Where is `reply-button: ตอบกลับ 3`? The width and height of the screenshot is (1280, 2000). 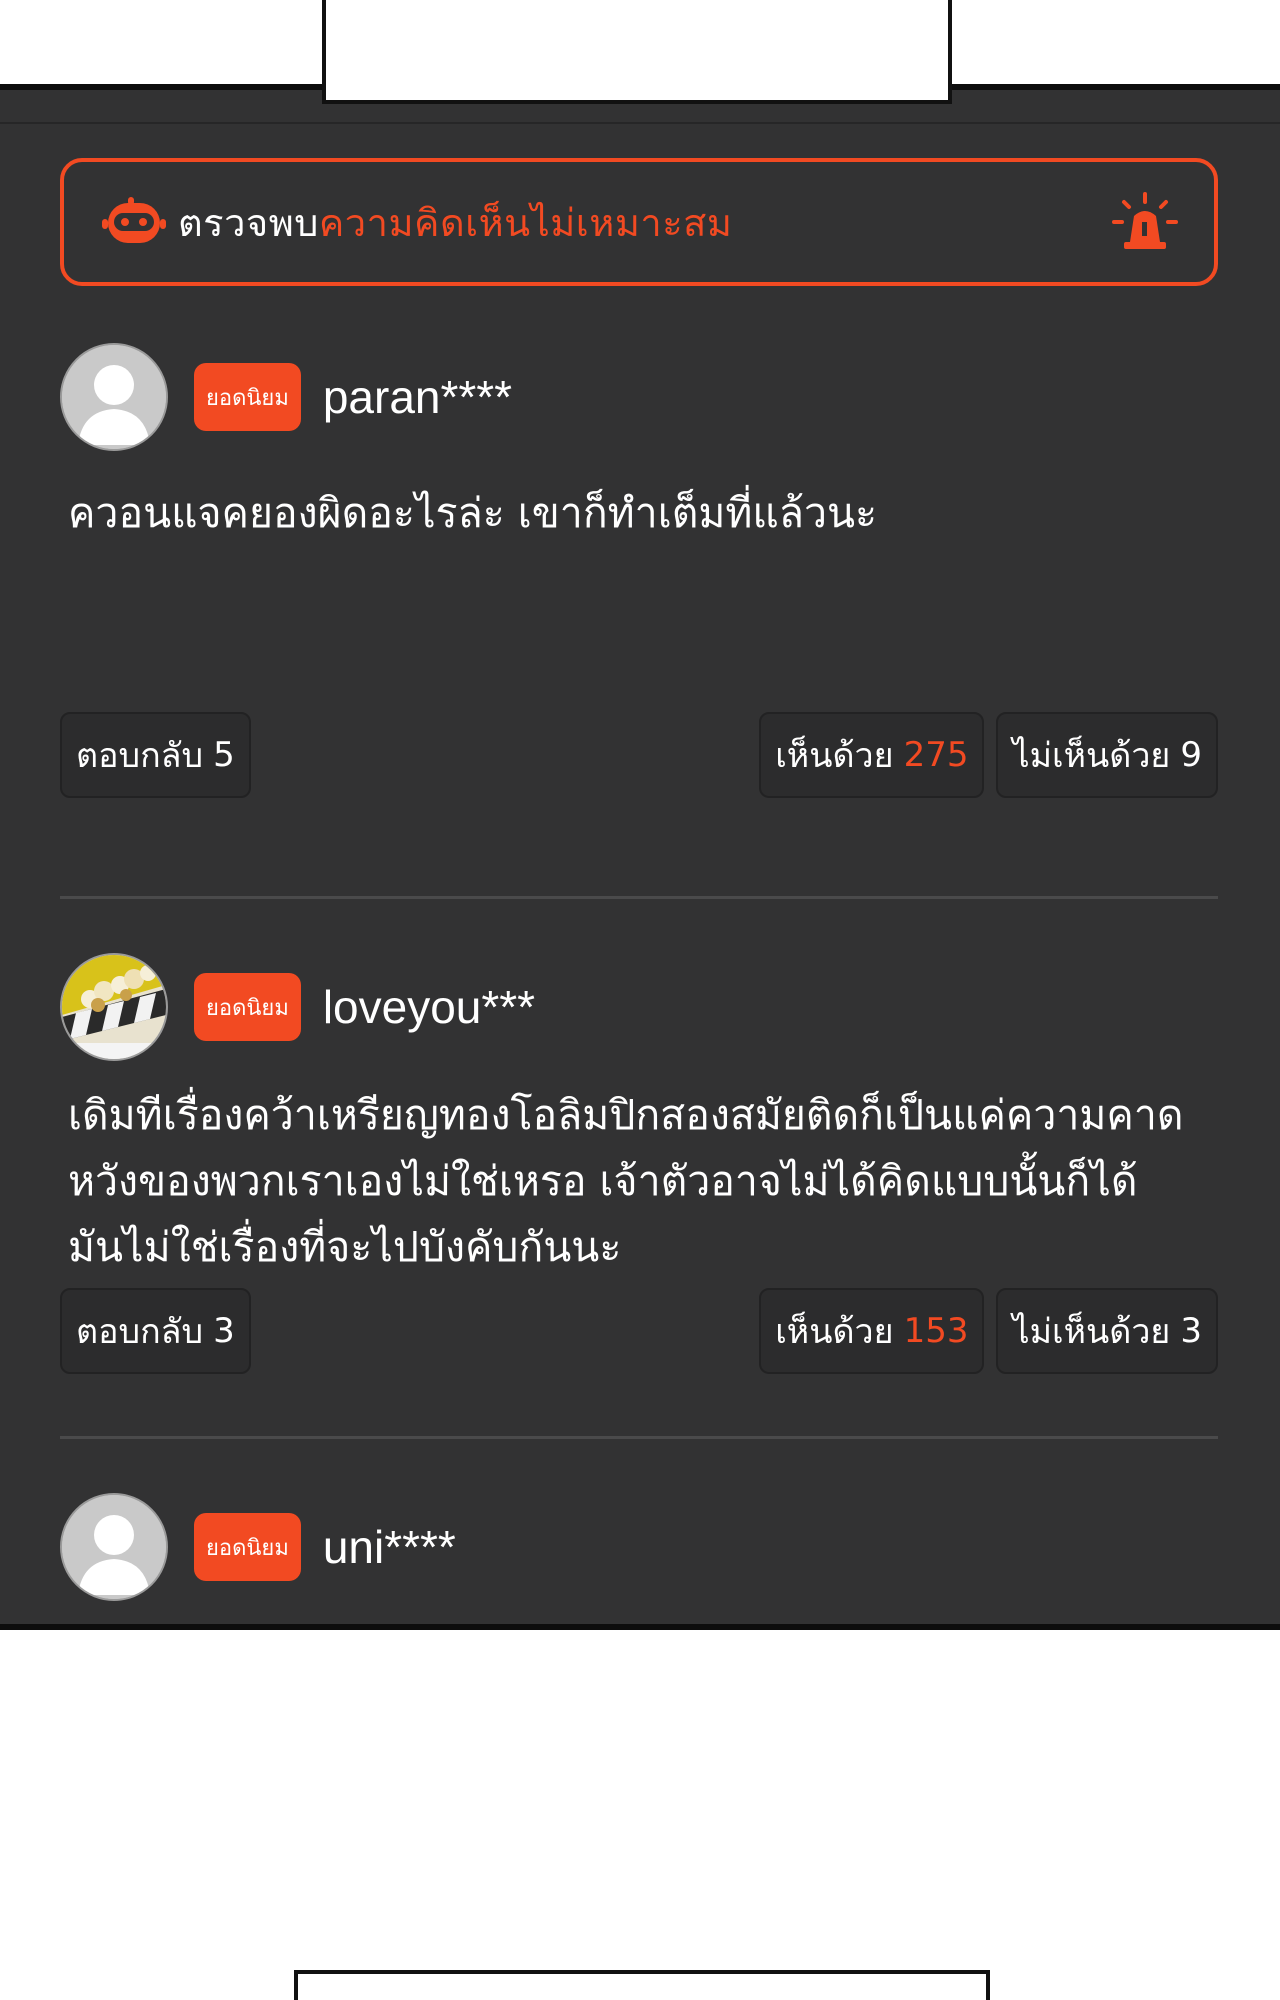
reply-button: ตอบกลับ 3 is located at coordinates (155, 1331).